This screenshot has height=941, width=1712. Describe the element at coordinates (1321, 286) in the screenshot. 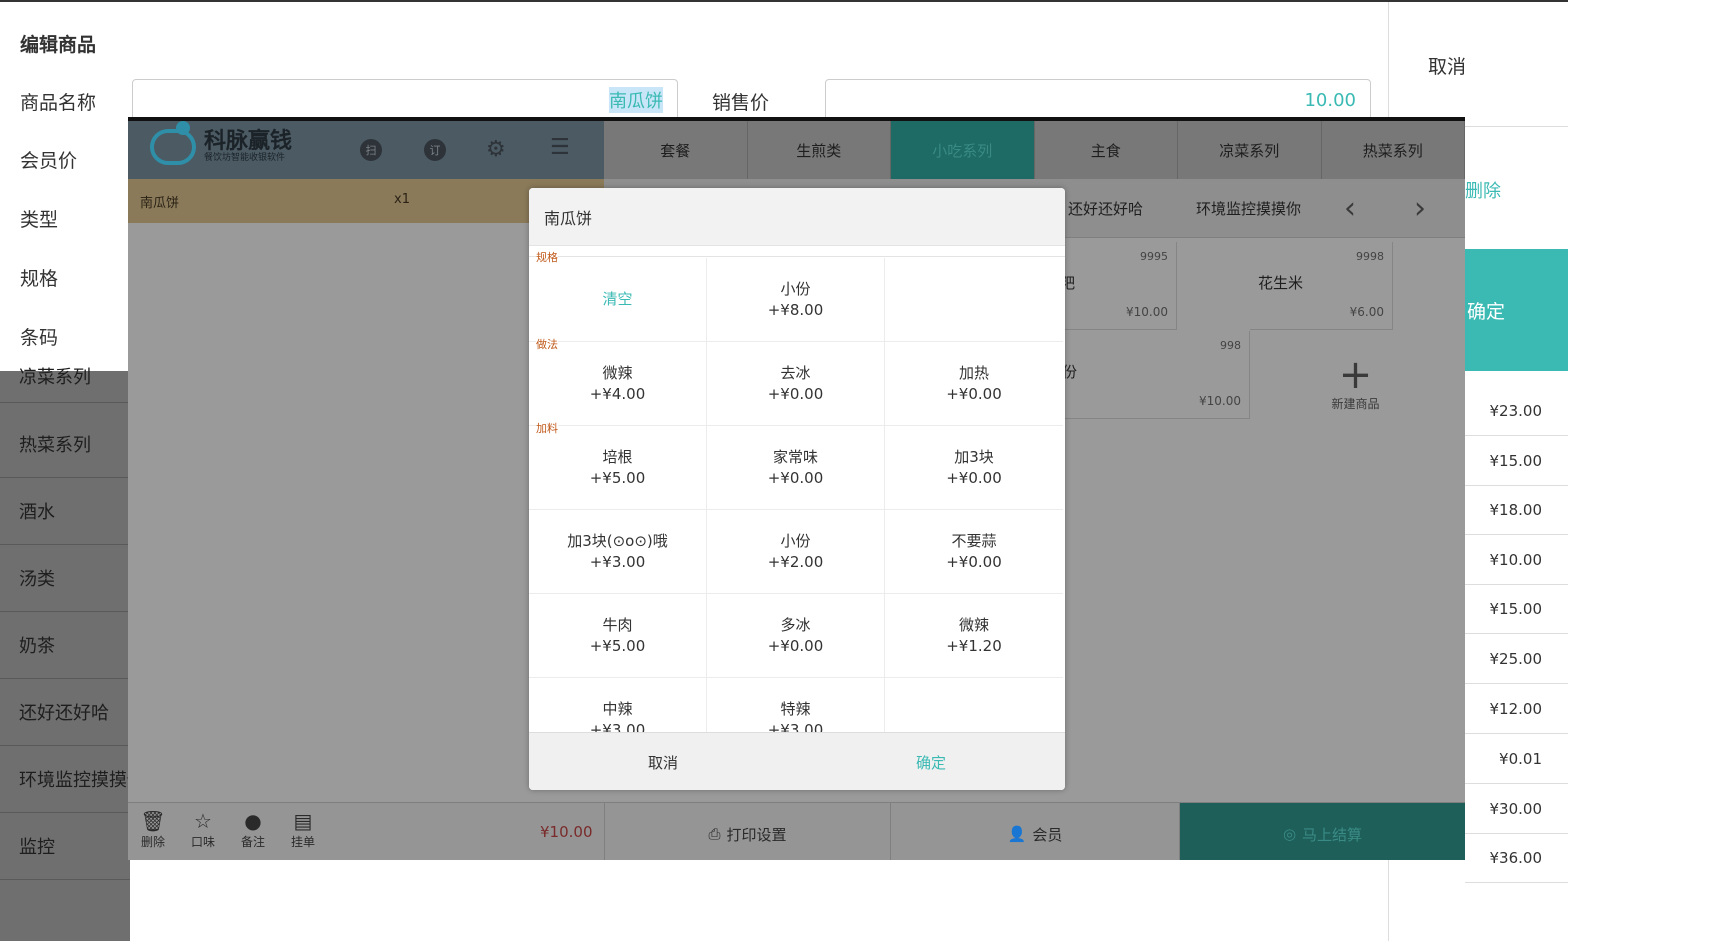

I see `product-card: 9998 花生米 ¥6.00` at that location.